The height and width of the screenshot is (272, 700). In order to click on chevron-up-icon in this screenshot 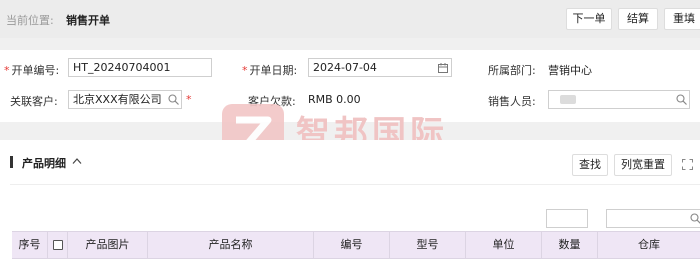, I will do `click(77, 161)`.